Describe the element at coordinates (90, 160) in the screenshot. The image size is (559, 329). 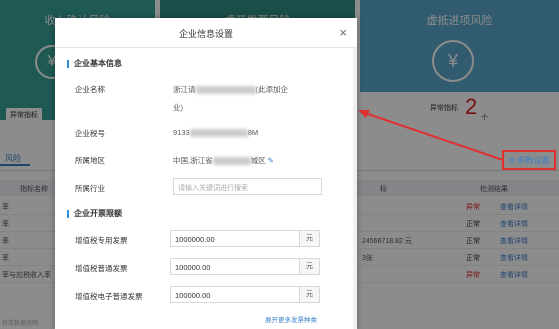
I see `region-label: 所属地区` at that location.